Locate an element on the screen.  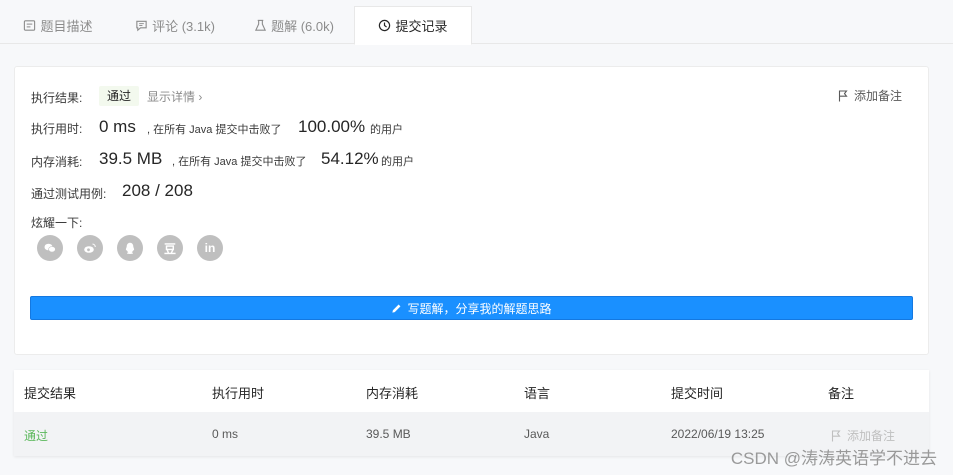
tab-submissions: 提交记录 is located at coordinates (413, 25).